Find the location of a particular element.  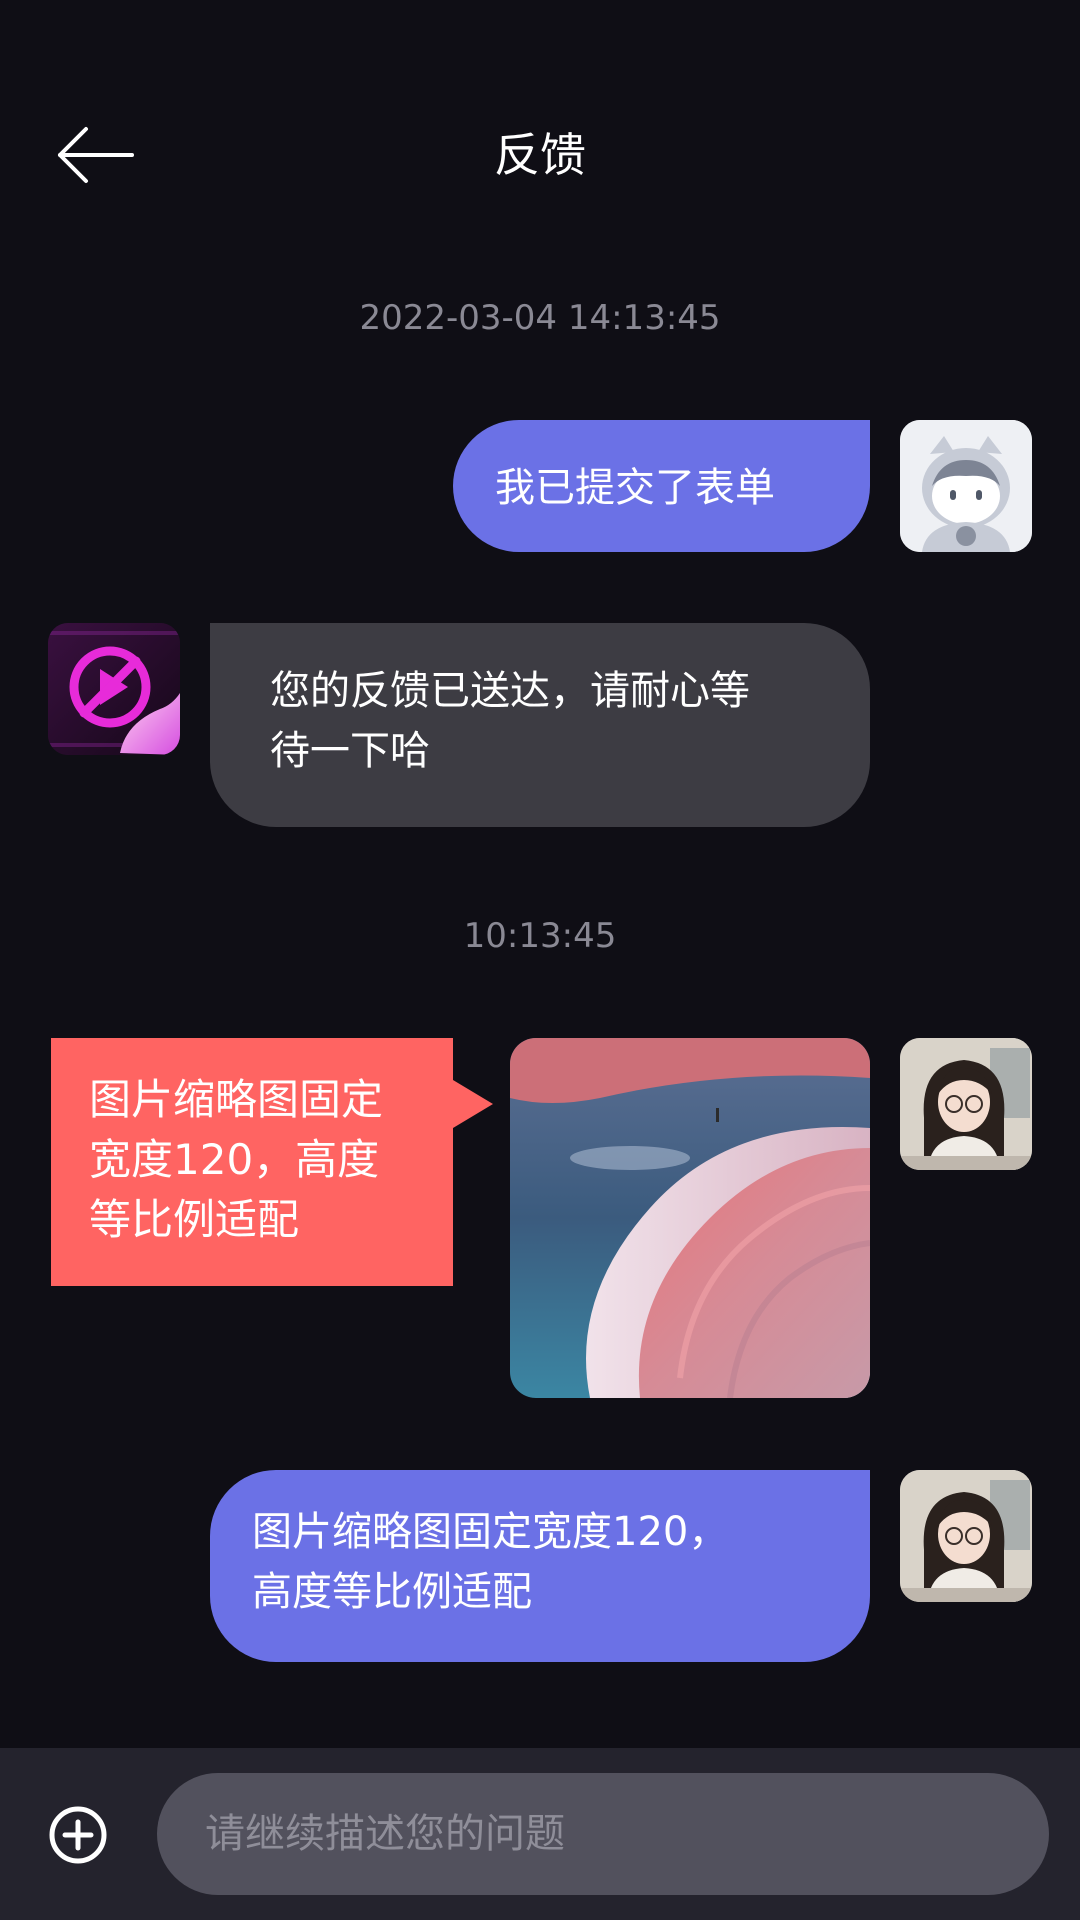

landscape-image is located at coordinates (690, 1218).